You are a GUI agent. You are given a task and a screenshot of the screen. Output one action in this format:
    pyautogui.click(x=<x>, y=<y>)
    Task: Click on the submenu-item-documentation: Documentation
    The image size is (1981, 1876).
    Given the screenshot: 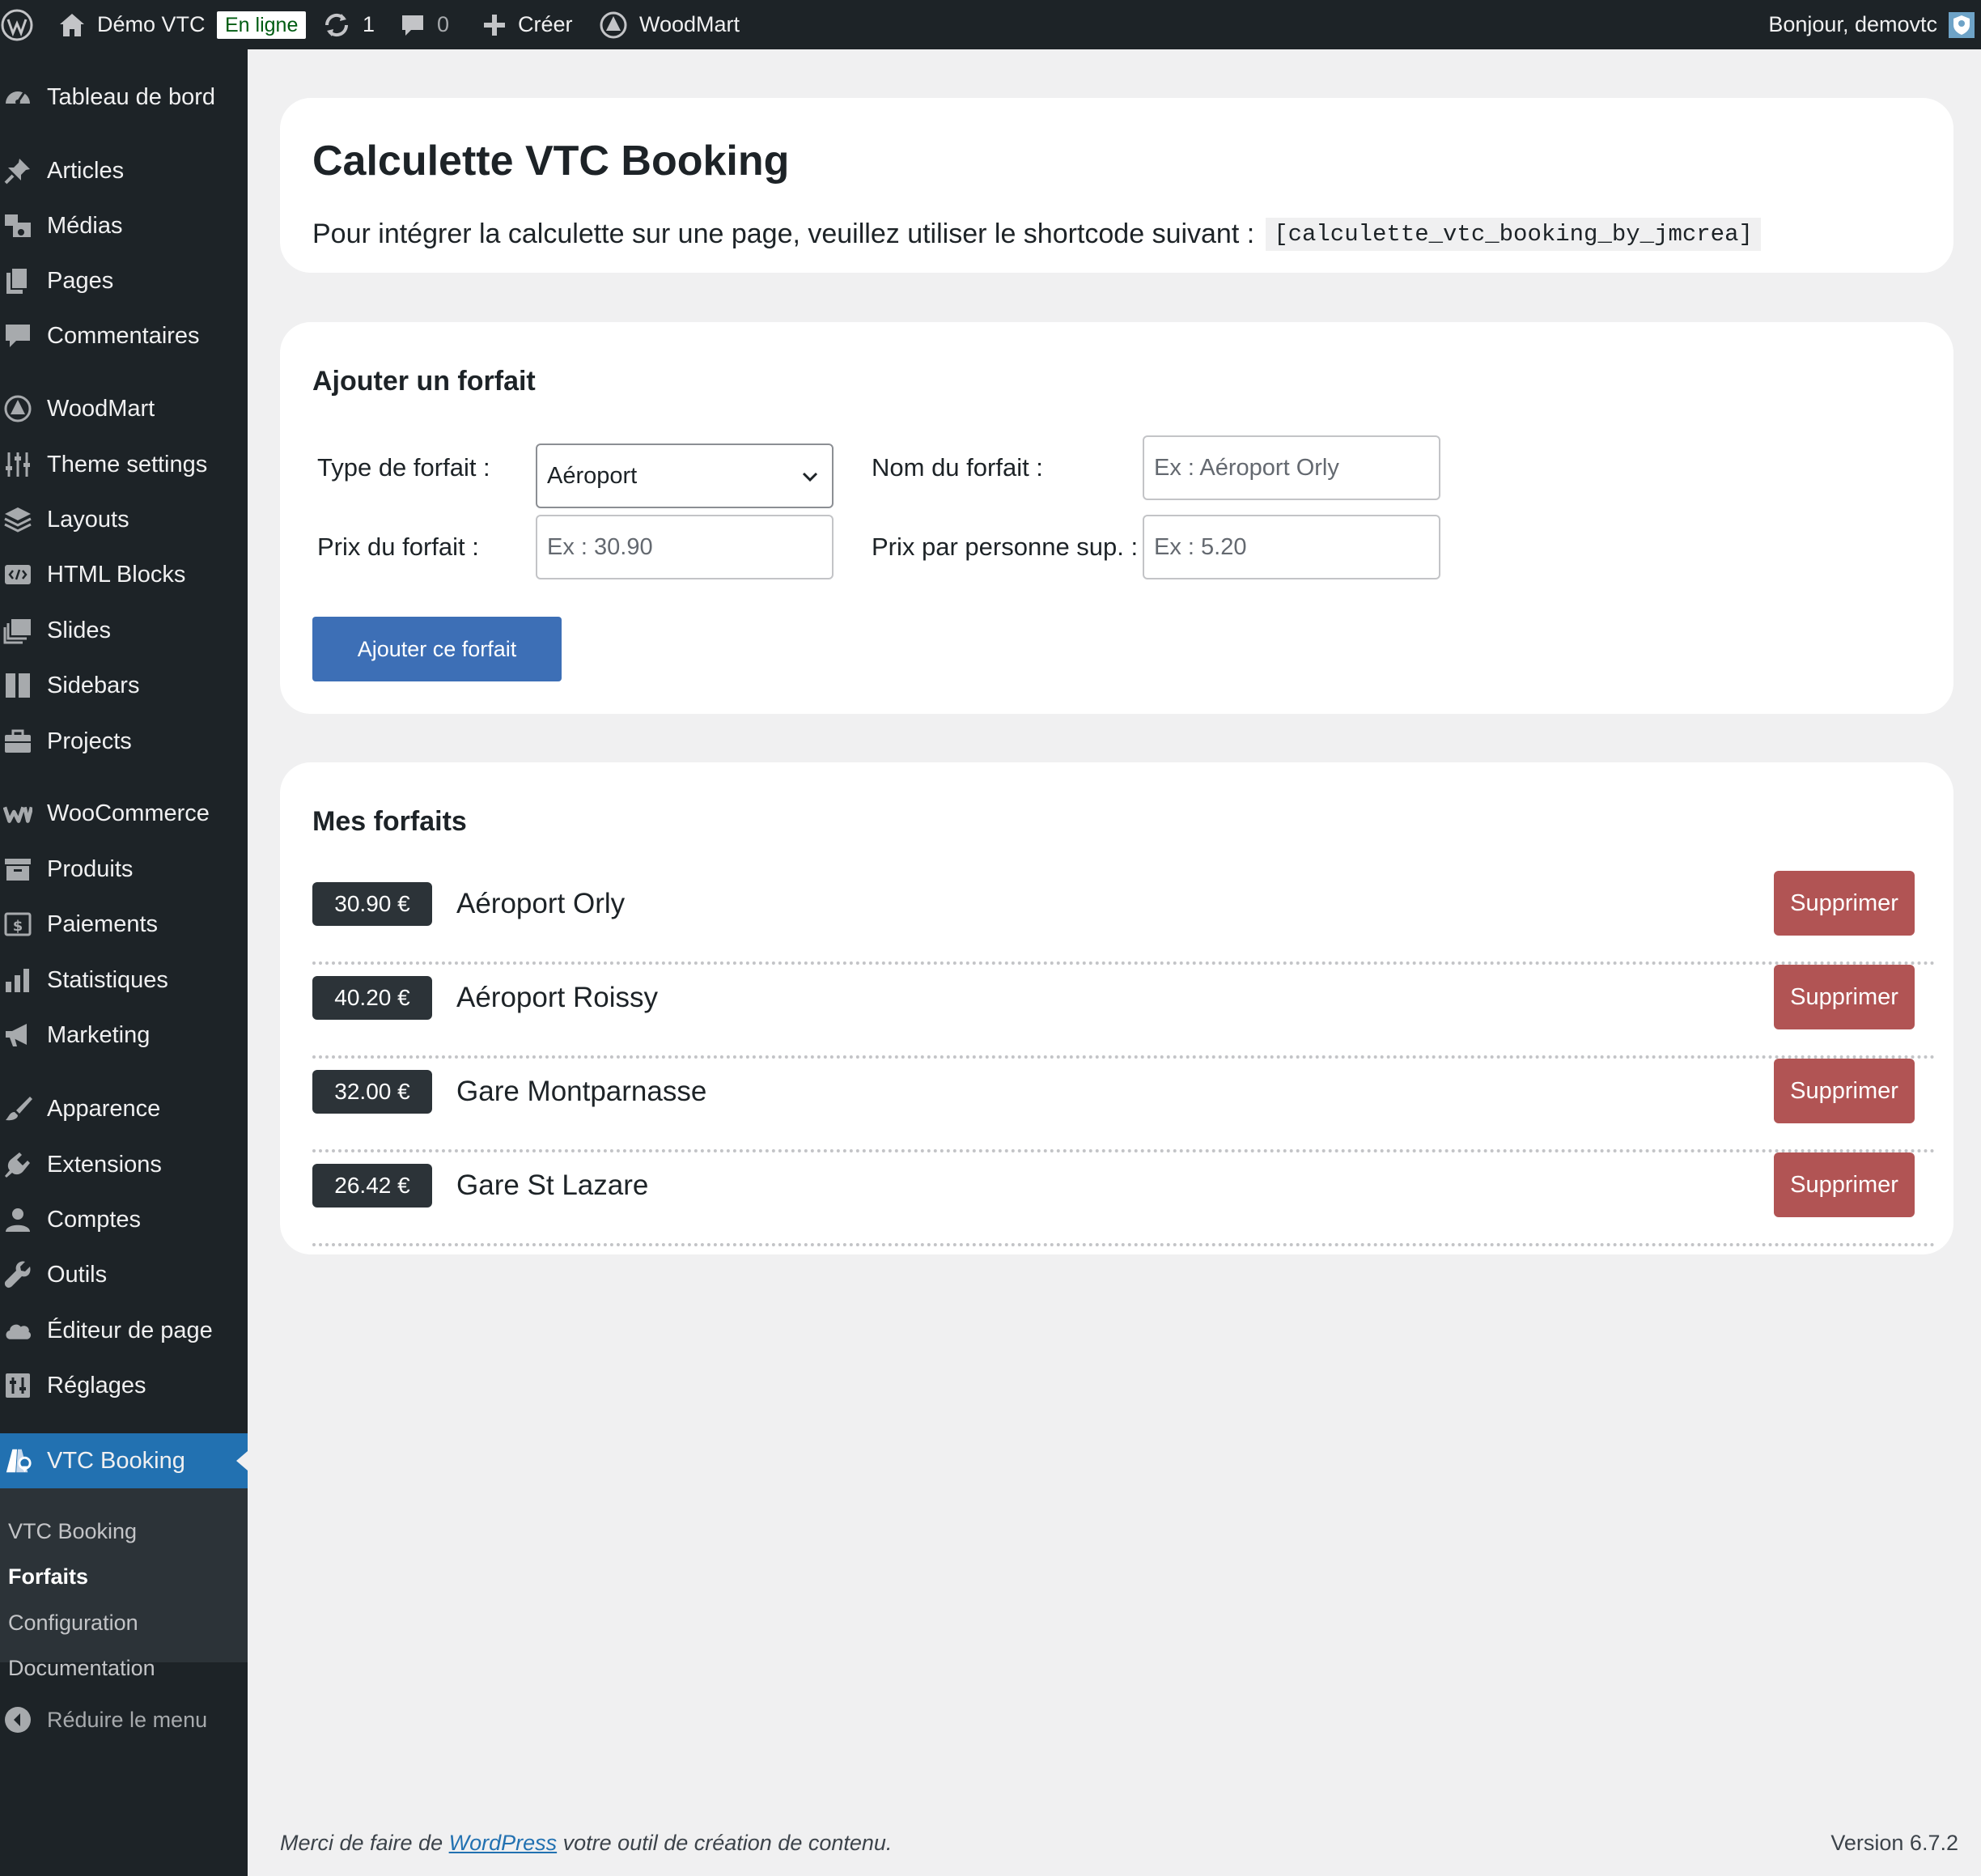 What is the action you would take?
    pyautogui.click(x=81, y=1668)
    